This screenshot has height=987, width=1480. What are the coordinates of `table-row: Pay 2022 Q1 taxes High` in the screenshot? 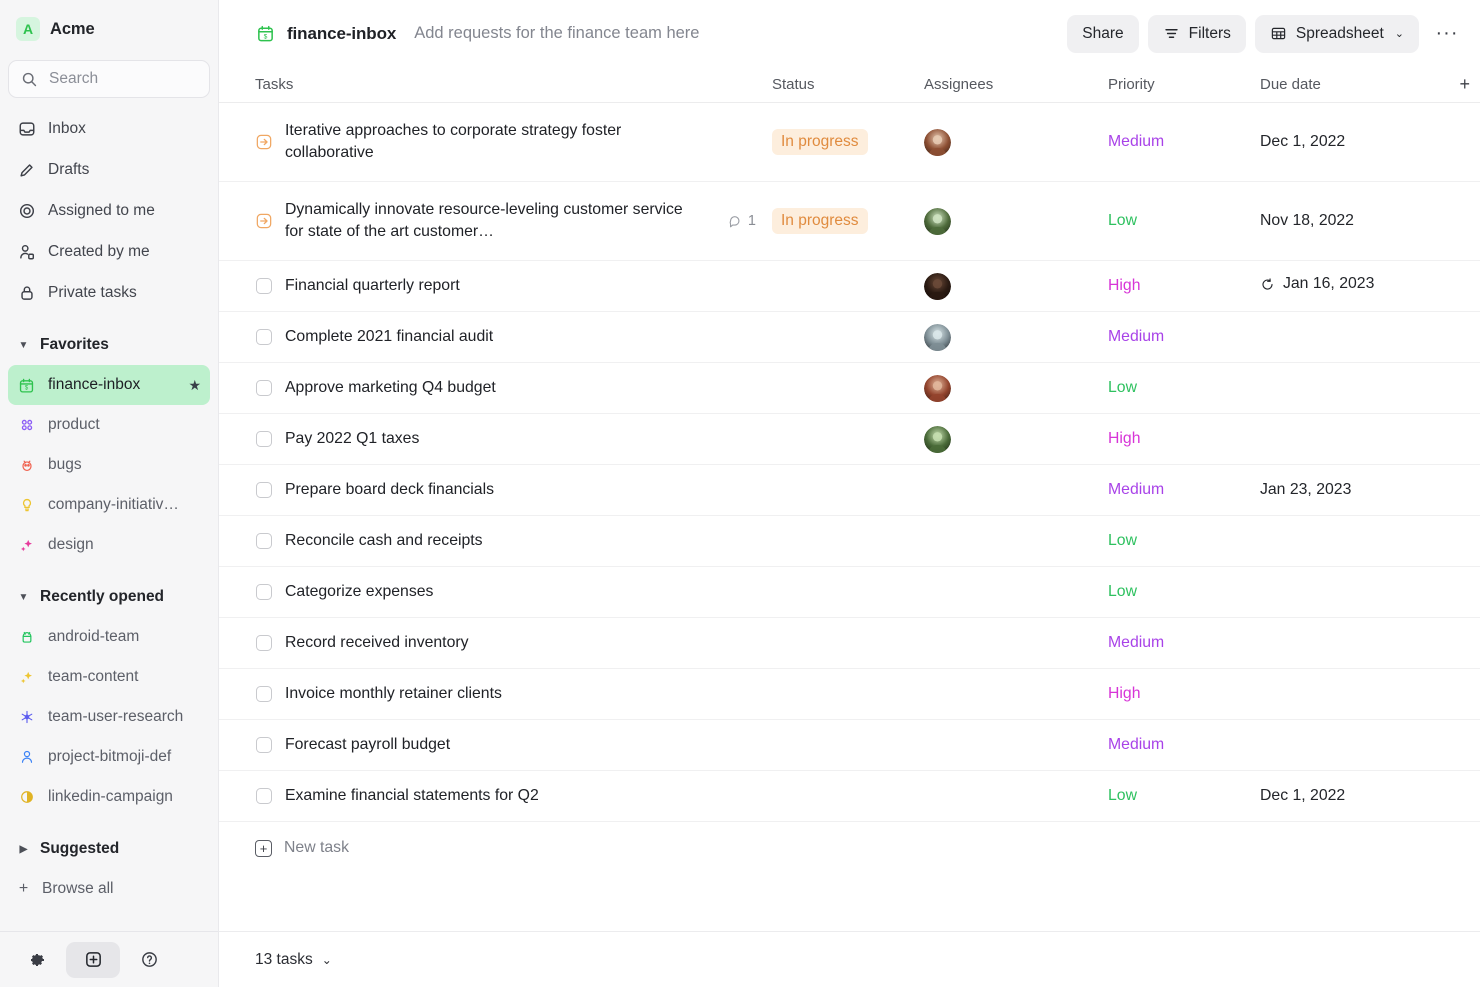 It's located at (849, 439).